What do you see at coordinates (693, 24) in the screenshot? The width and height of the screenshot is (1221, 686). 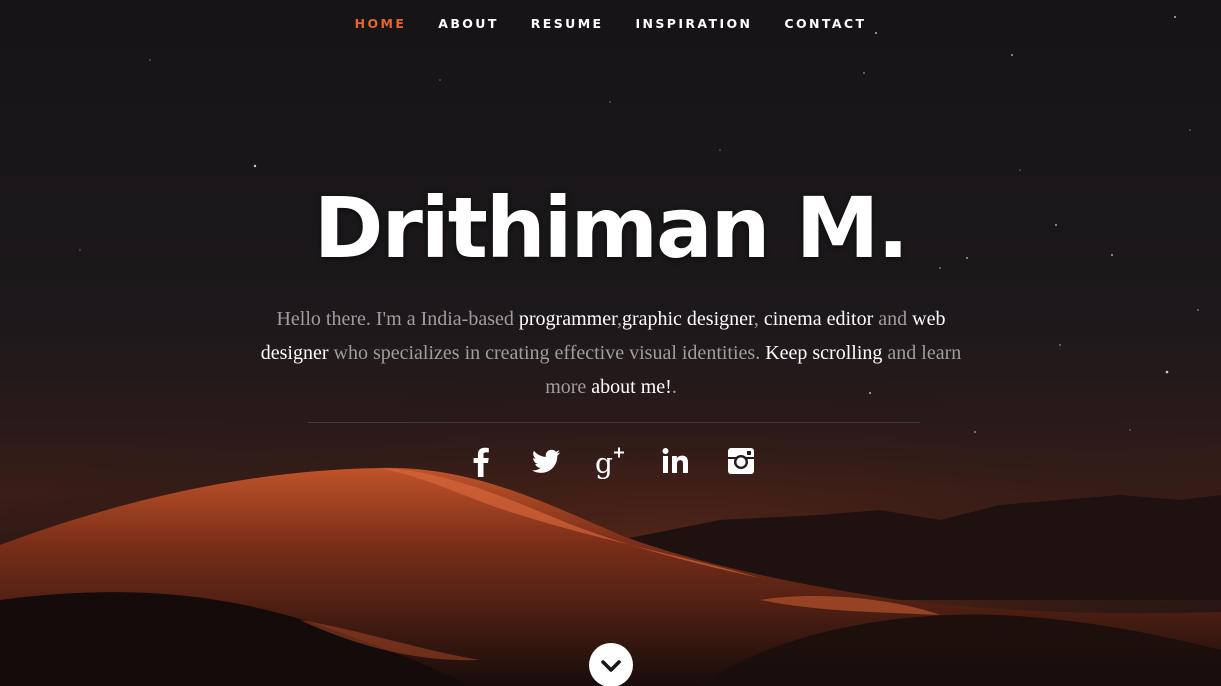 I see `nav-inspiration-link: INSPIRATION` at bounding box center [693, 24].